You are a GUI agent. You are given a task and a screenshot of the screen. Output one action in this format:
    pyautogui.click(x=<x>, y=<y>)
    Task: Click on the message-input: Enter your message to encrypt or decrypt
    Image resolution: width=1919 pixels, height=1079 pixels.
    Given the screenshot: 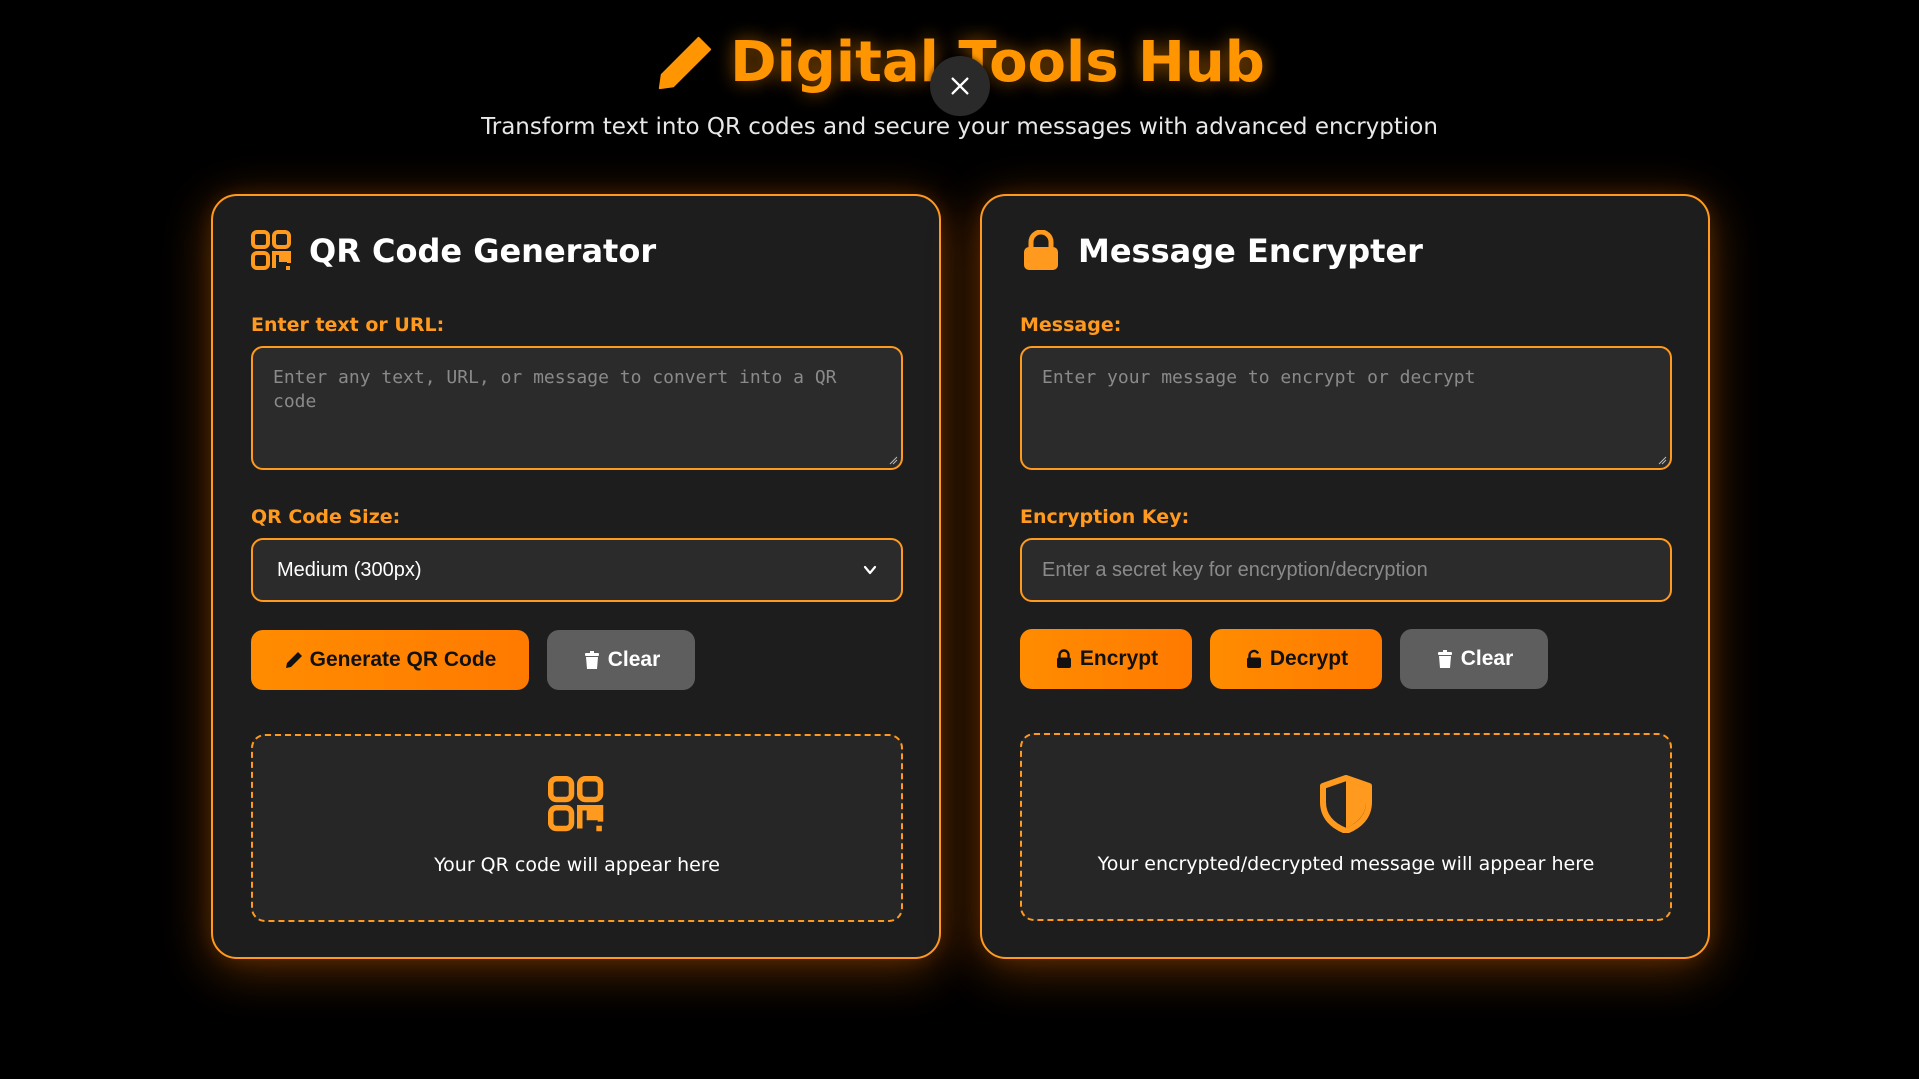 What is the action you would take?
    pyautogui.click(x=1346, y=408)
    